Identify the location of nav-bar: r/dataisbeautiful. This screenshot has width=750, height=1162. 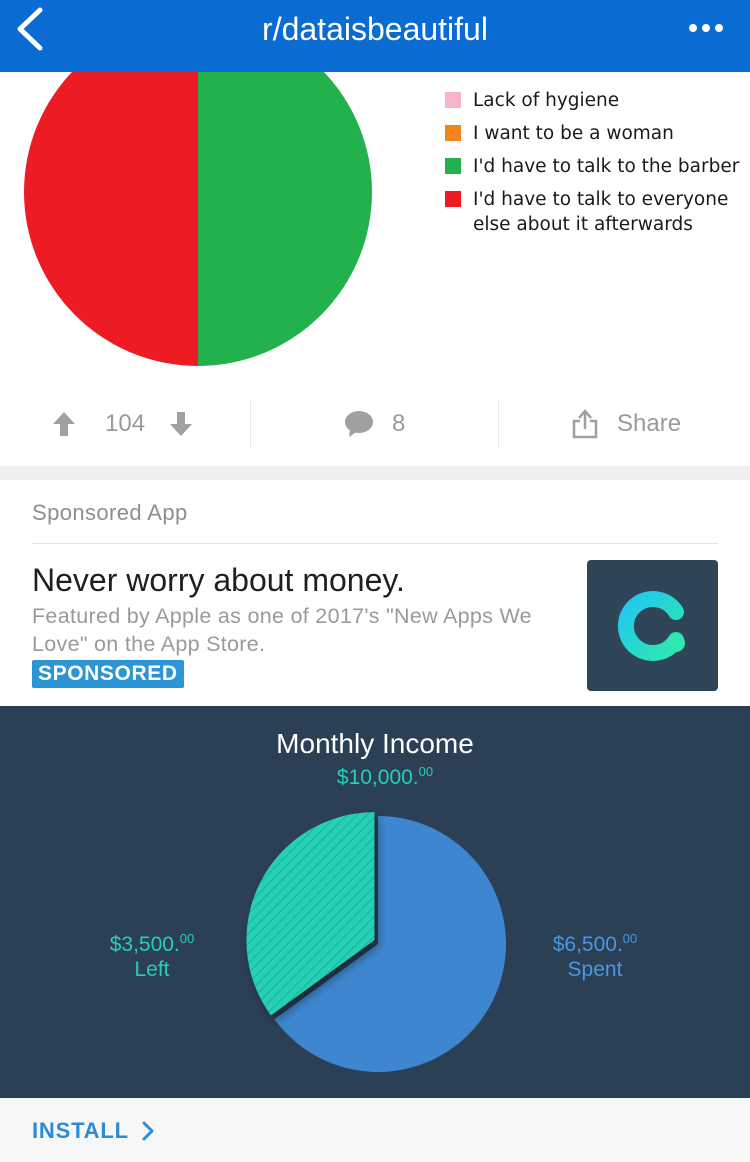
(375, 36).